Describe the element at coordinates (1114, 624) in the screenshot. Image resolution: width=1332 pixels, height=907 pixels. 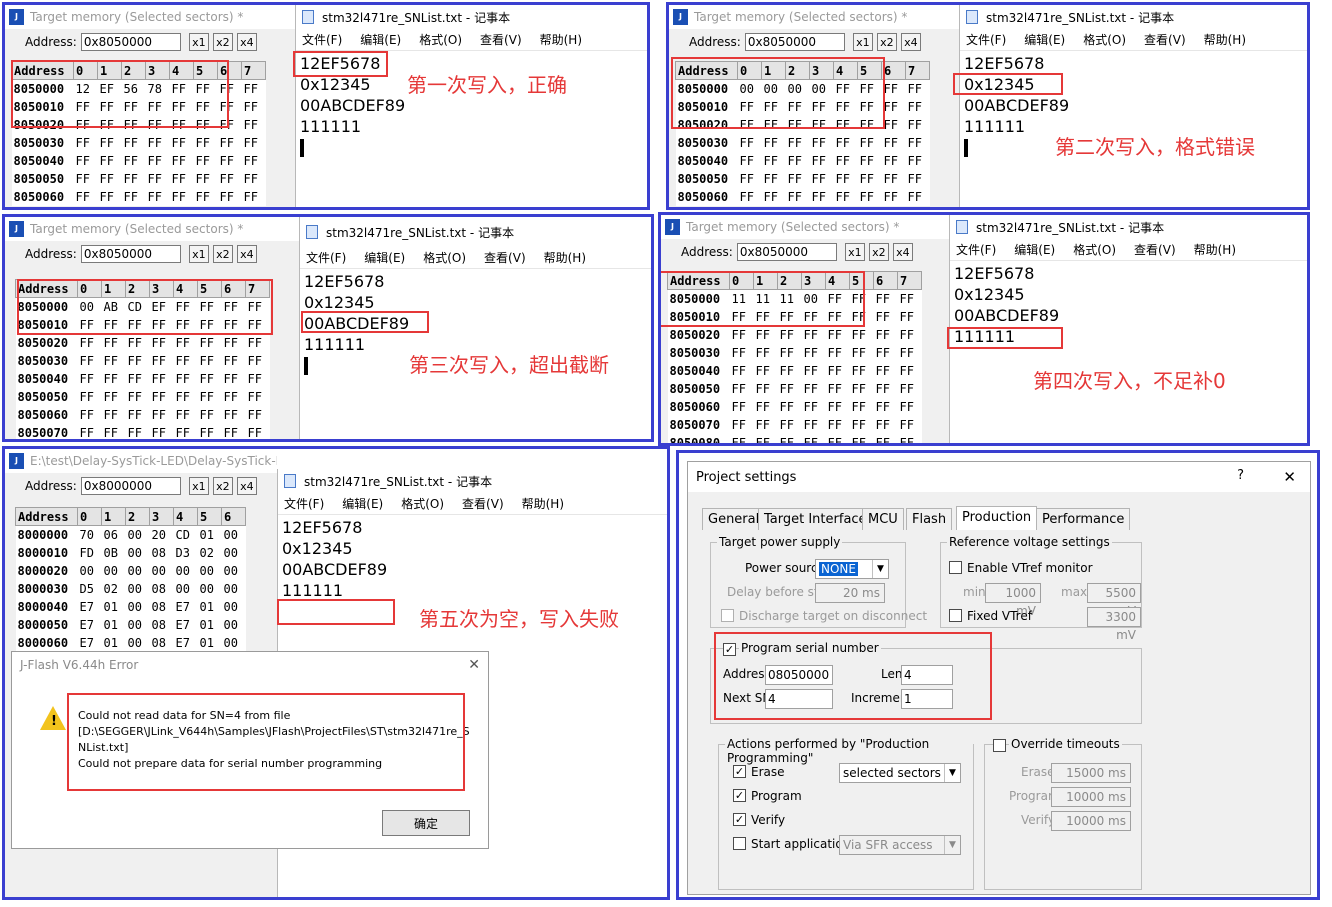
I see `fixed-vtref-input: 3300 mV` at that location.